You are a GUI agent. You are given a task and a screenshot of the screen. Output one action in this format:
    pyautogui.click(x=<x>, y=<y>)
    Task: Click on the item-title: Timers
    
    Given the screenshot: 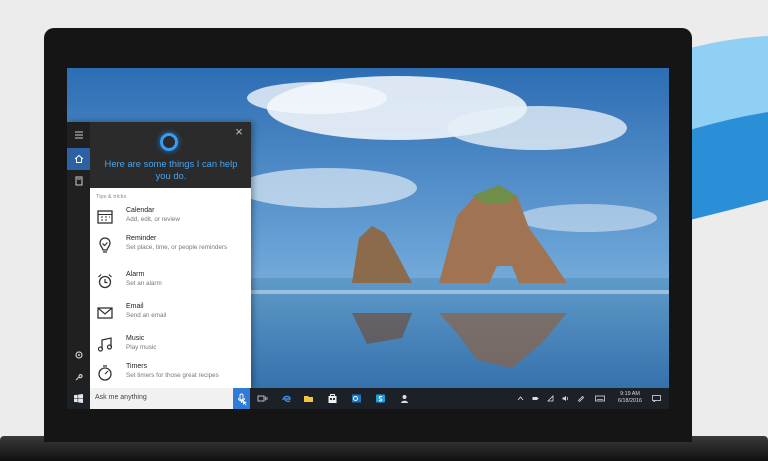 What is the action you would take?
    pyautogui.click(x=137, y=366)
    